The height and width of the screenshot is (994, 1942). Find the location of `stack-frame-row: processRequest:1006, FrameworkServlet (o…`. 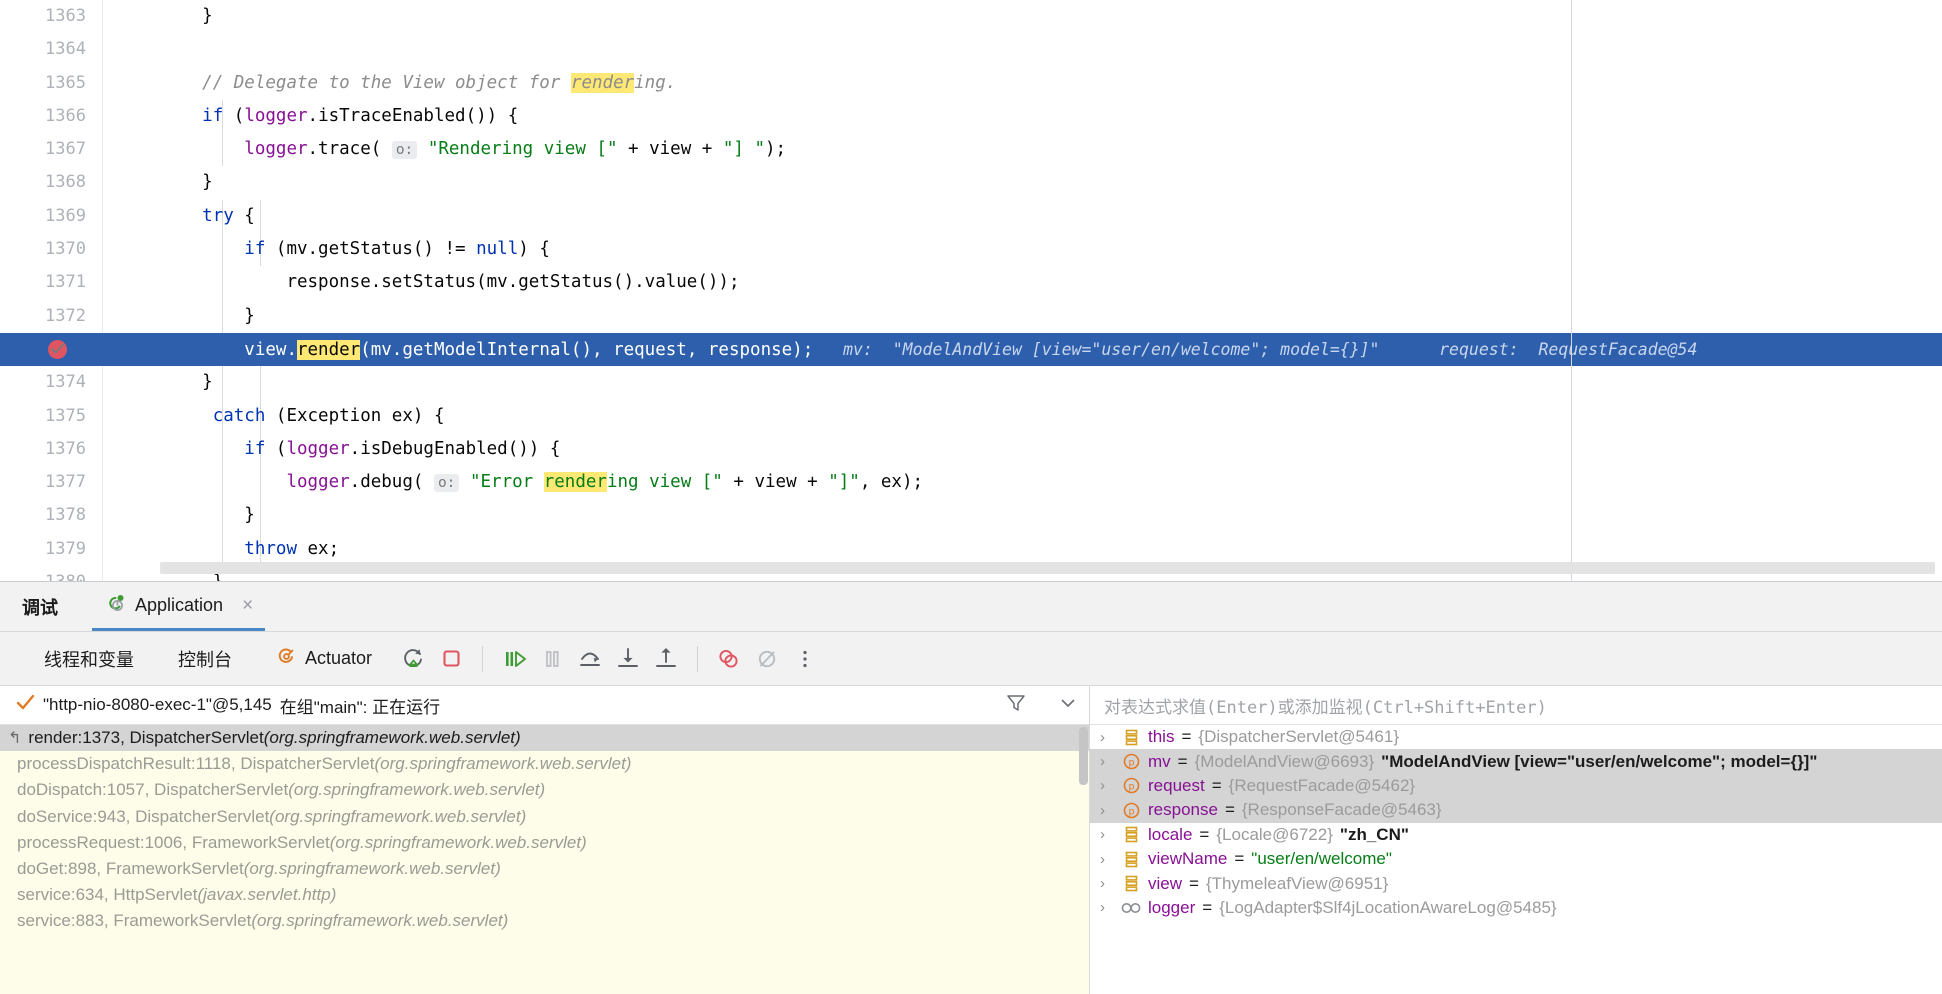

stack-frame-row: processRequest:1006, FrameworkServlet (o… is located at coordinates (544, 843).